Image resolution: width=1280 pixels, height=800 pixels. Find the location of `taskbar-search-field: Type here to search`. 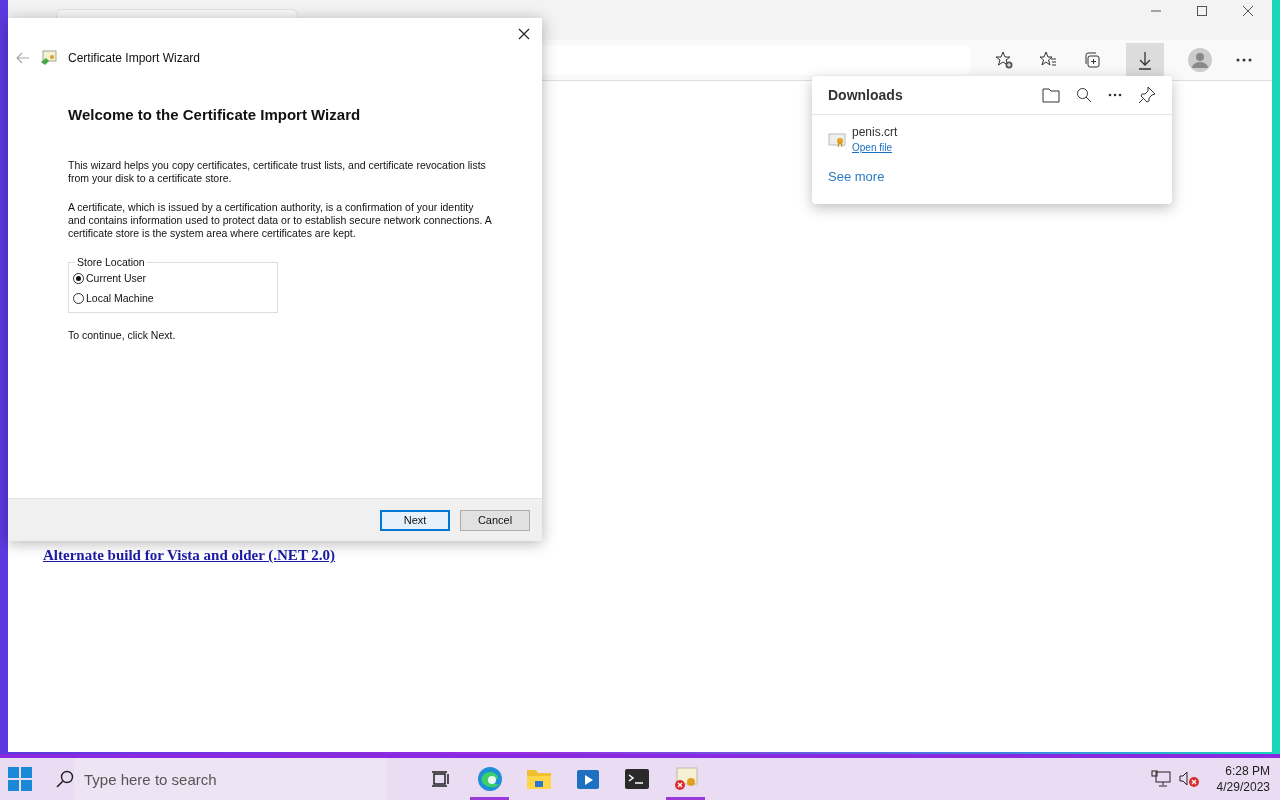

taskbar-search-field: Type here to search is located at coordinates (230, 779).